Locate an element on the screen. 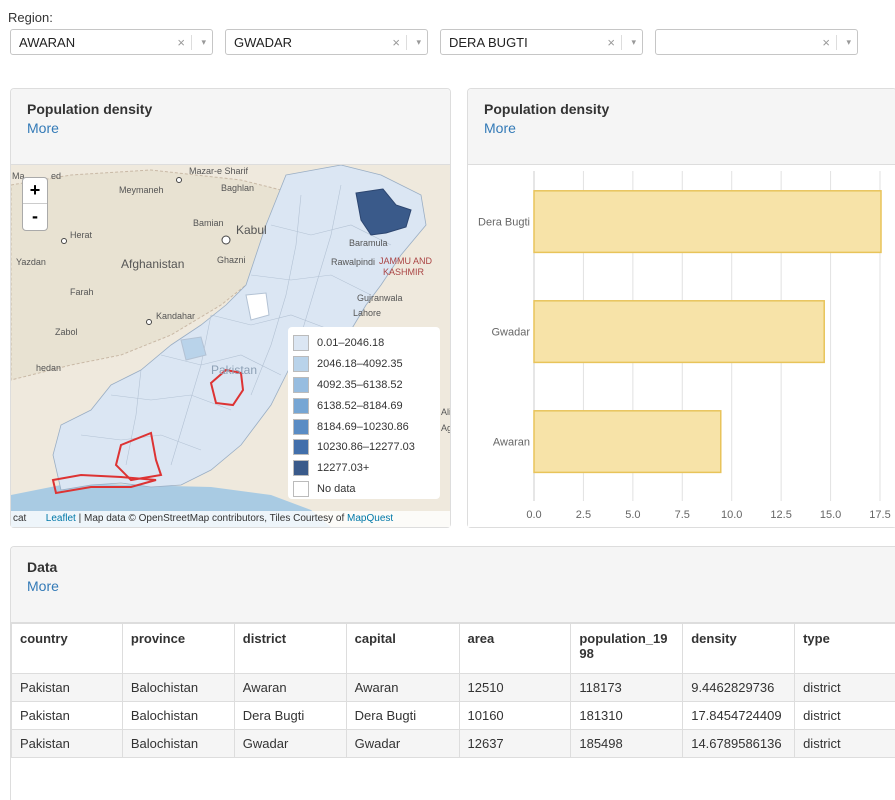 The height and width of the screenshot is (800, 895). zoom-out-button: - is located at coordinates (35, 217).